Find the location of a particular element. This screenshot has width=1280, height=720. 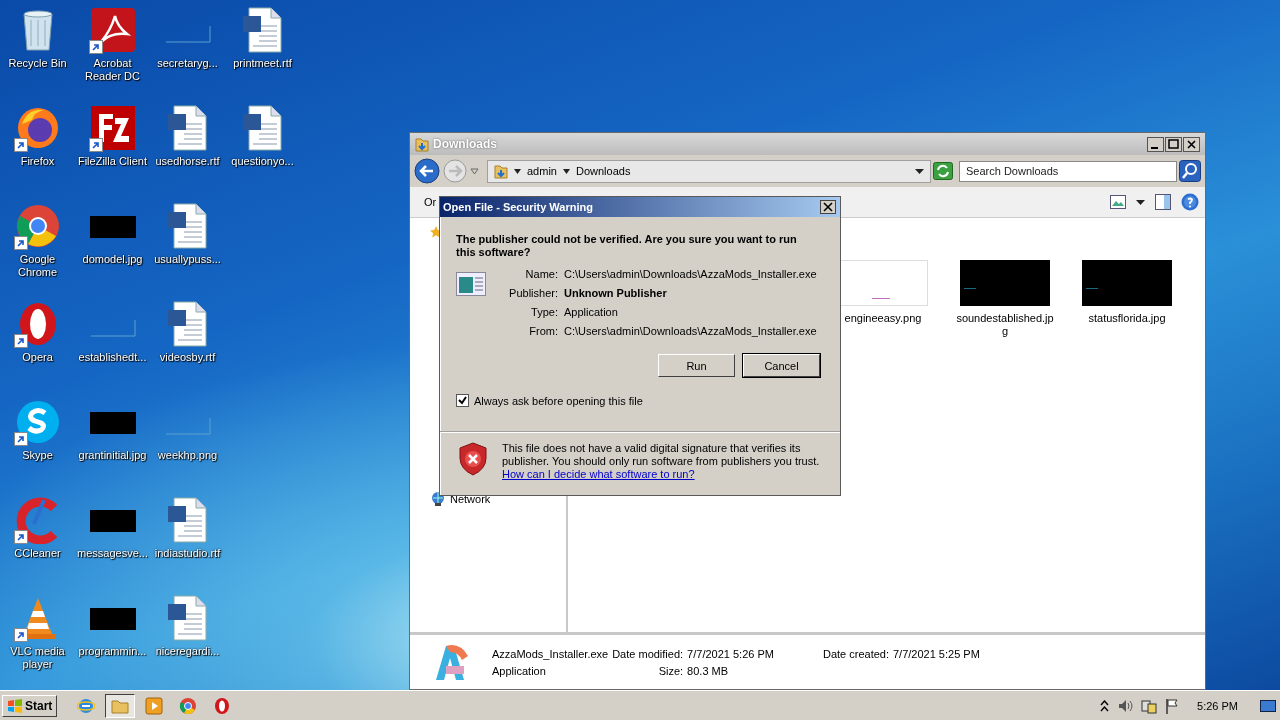

window-title: Downloads is located at coordinates (465, 144).